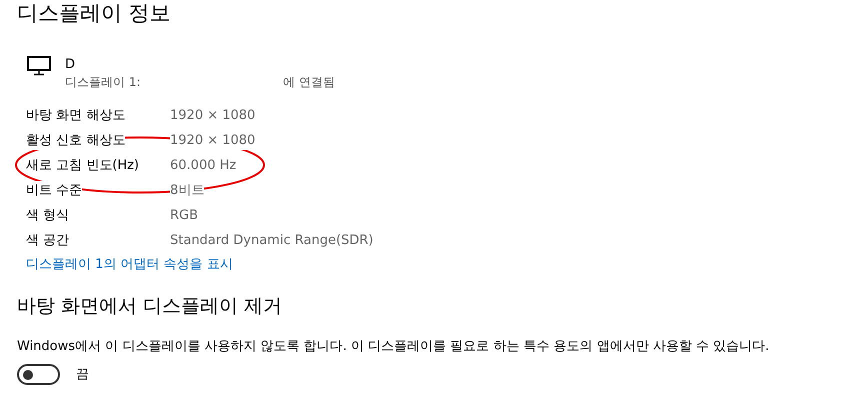 The width and height of the screenshot is (865, 409). Describe the element at coordinates (102, 82) in the screenshot. I see `display-subtitle: 디스플레이 1:` at that location.